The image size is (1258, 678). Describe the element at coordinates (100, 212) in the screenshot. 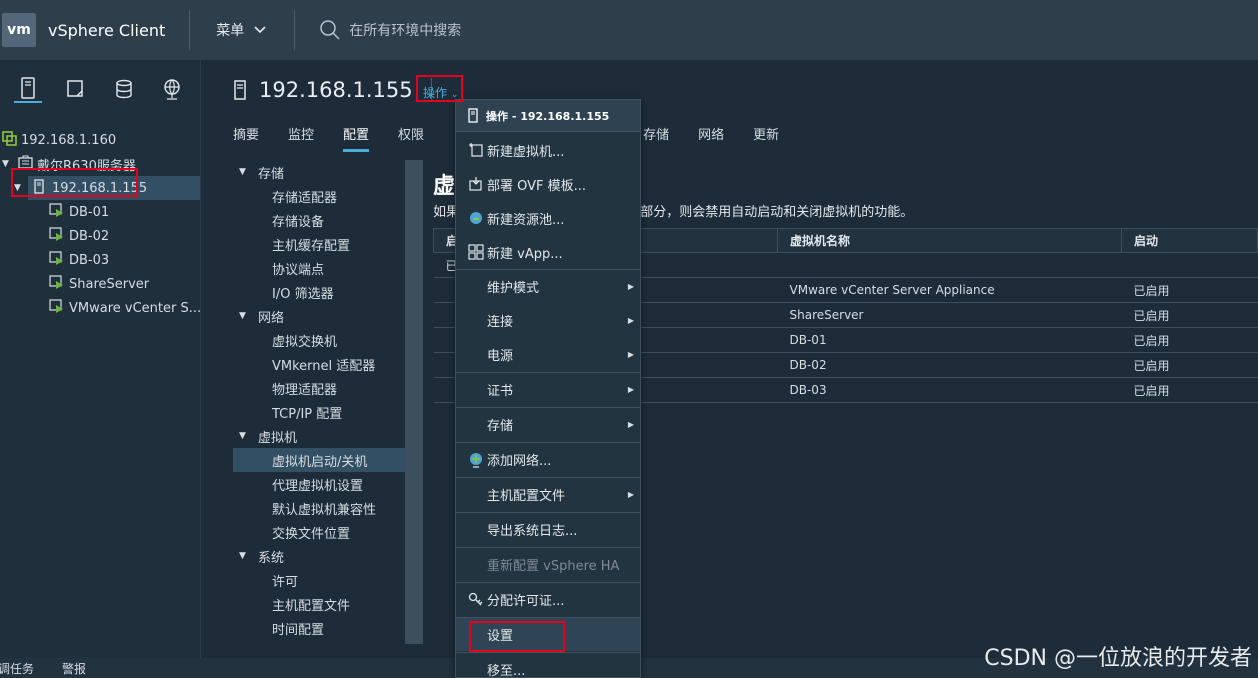

I see `tree-item-vm: DB-01` at that location.